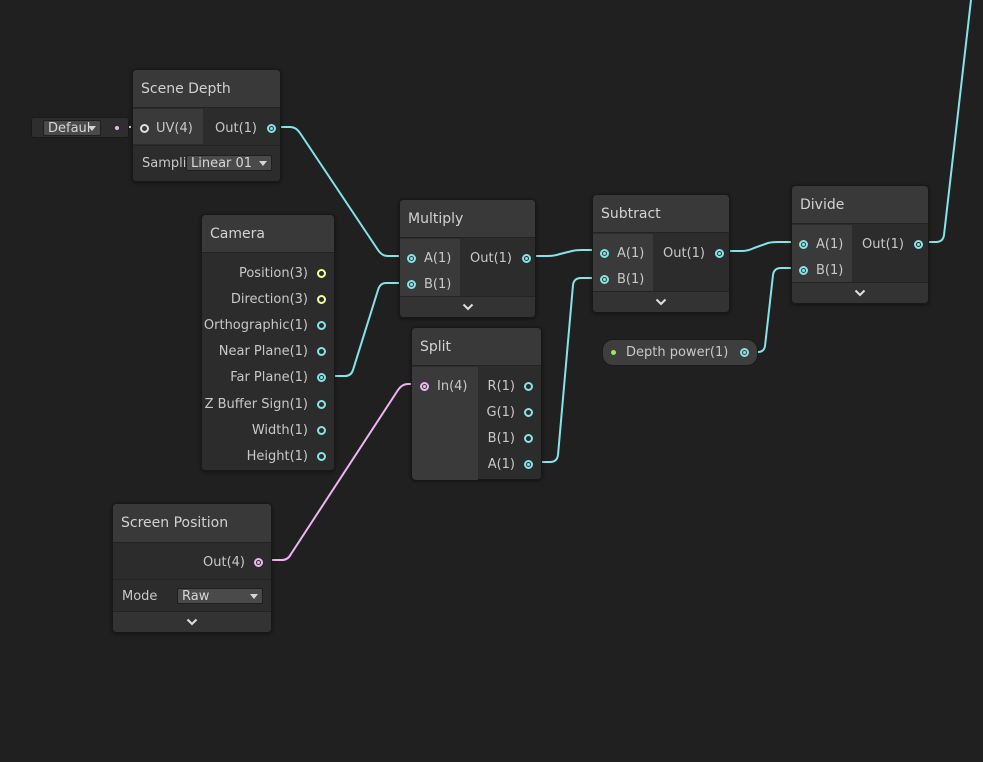  I want to click on divide-expand-button, so click(860, 292).